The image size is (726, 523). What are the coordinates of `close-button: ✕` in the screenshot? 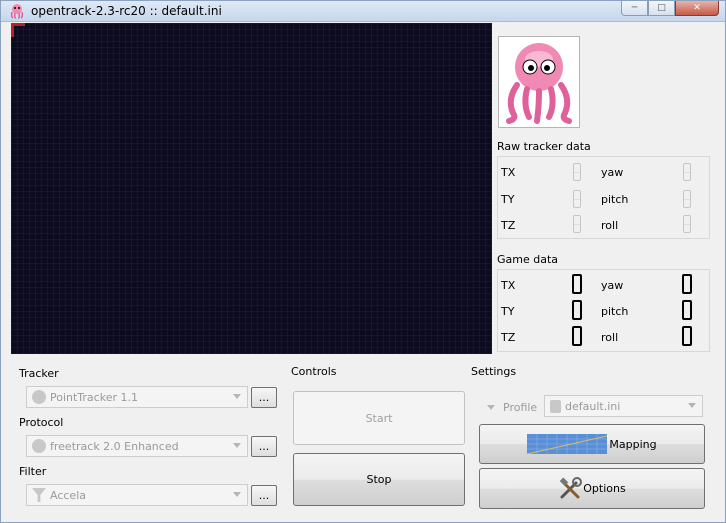 It's located at (697, 8).